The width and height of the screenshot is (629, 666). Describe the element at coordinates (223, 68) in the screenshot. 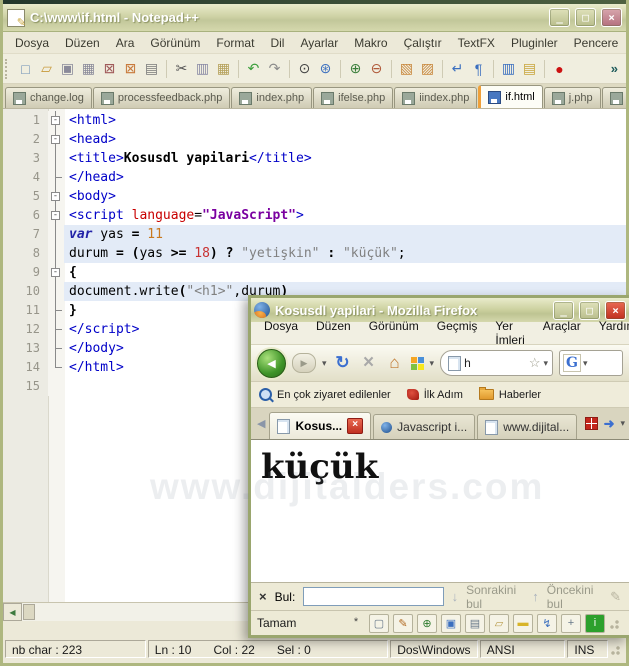

I see `paste-icon: ▦` at that location.